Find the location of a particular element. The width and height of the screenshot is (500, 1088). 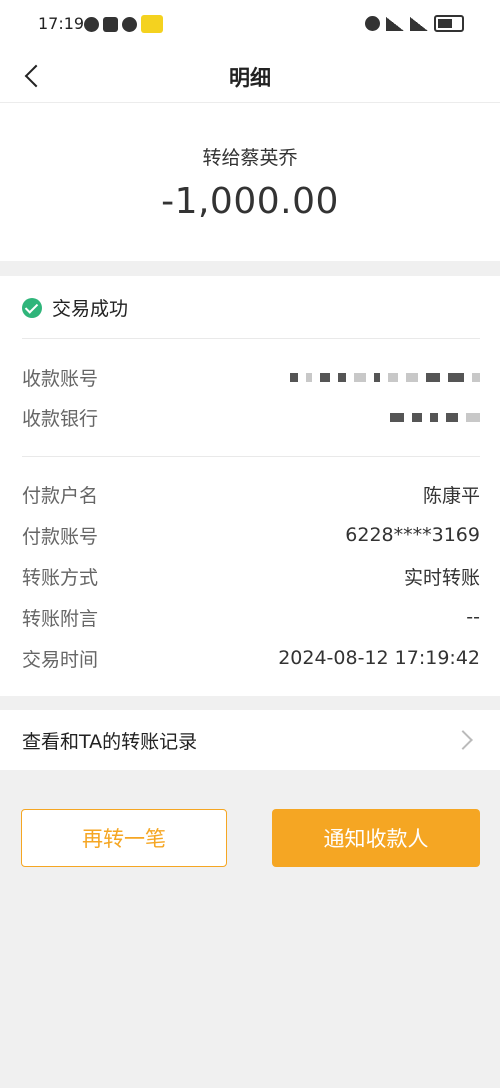

gift-icon is located at coordinates (110, 24).